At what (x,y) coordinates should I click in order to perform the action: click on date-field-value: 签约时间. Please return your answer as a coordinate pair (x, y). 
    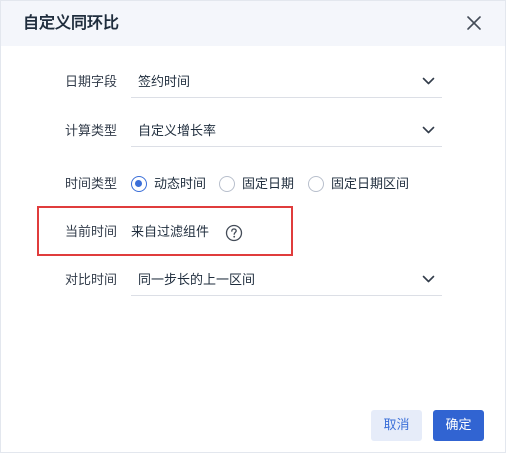
    Looking at the image, I should click on (164, 82).